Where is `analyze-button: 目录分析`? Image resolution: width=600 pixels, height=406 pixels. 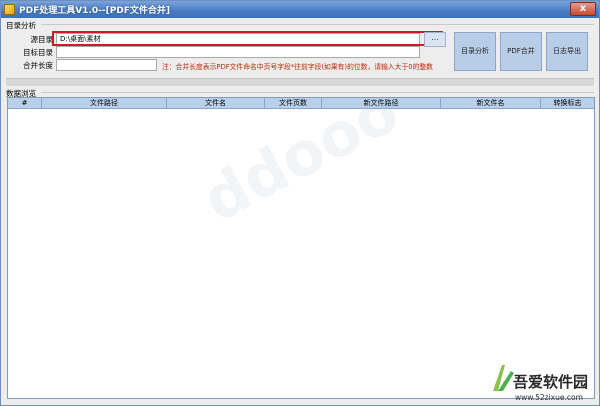
analyze-button: 目录分析 is located at coordinates (475, 51).